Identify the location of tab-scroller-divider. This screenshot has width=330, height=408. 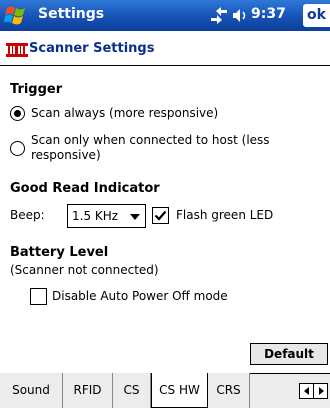
(313, 391).